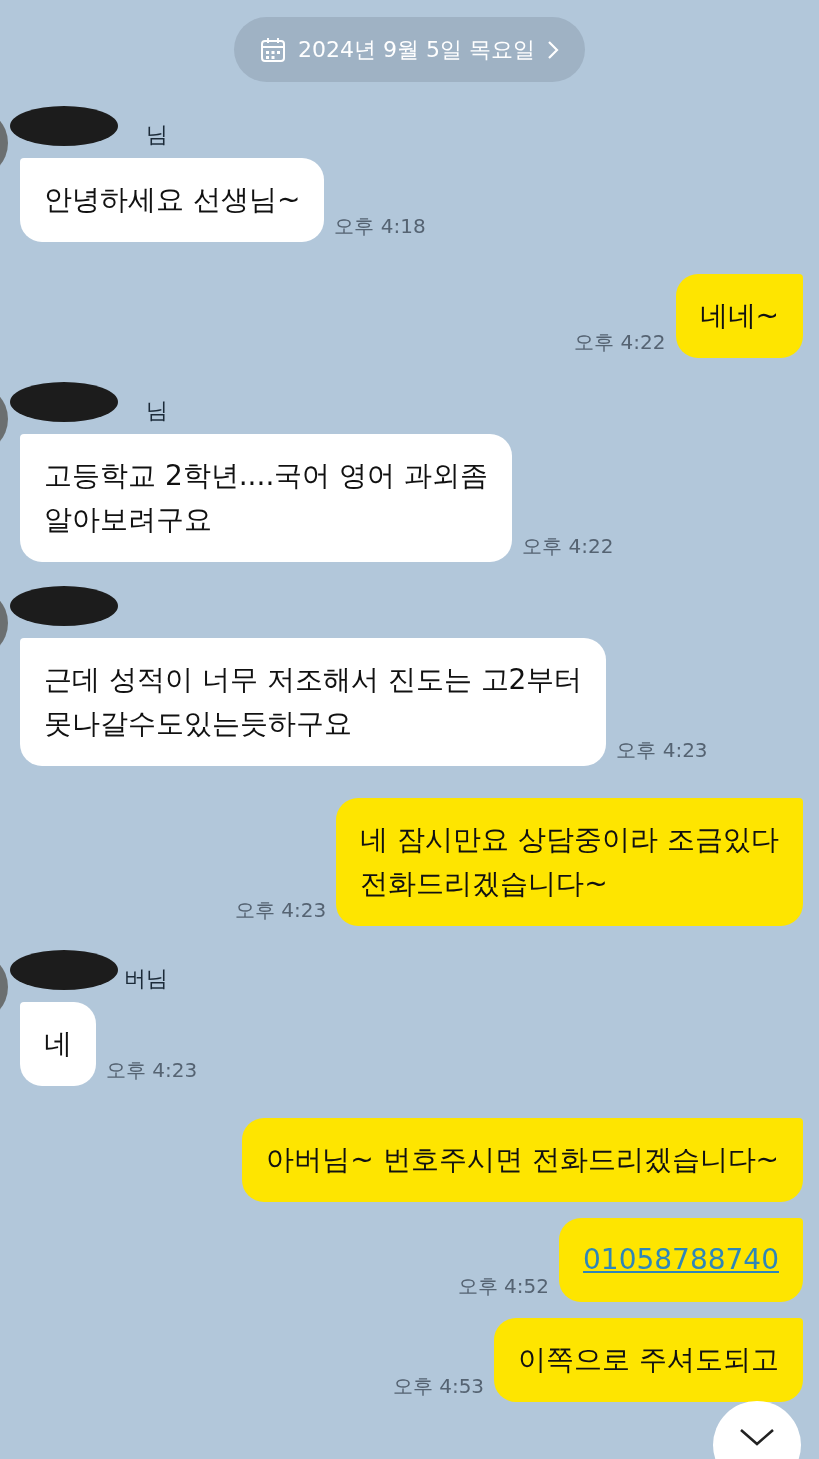 This screenshot has height=1459, width=819. Describe the element at coordinates (503, 1286) in the screenshot. I see `message-time: 오후 4:52` at that location.